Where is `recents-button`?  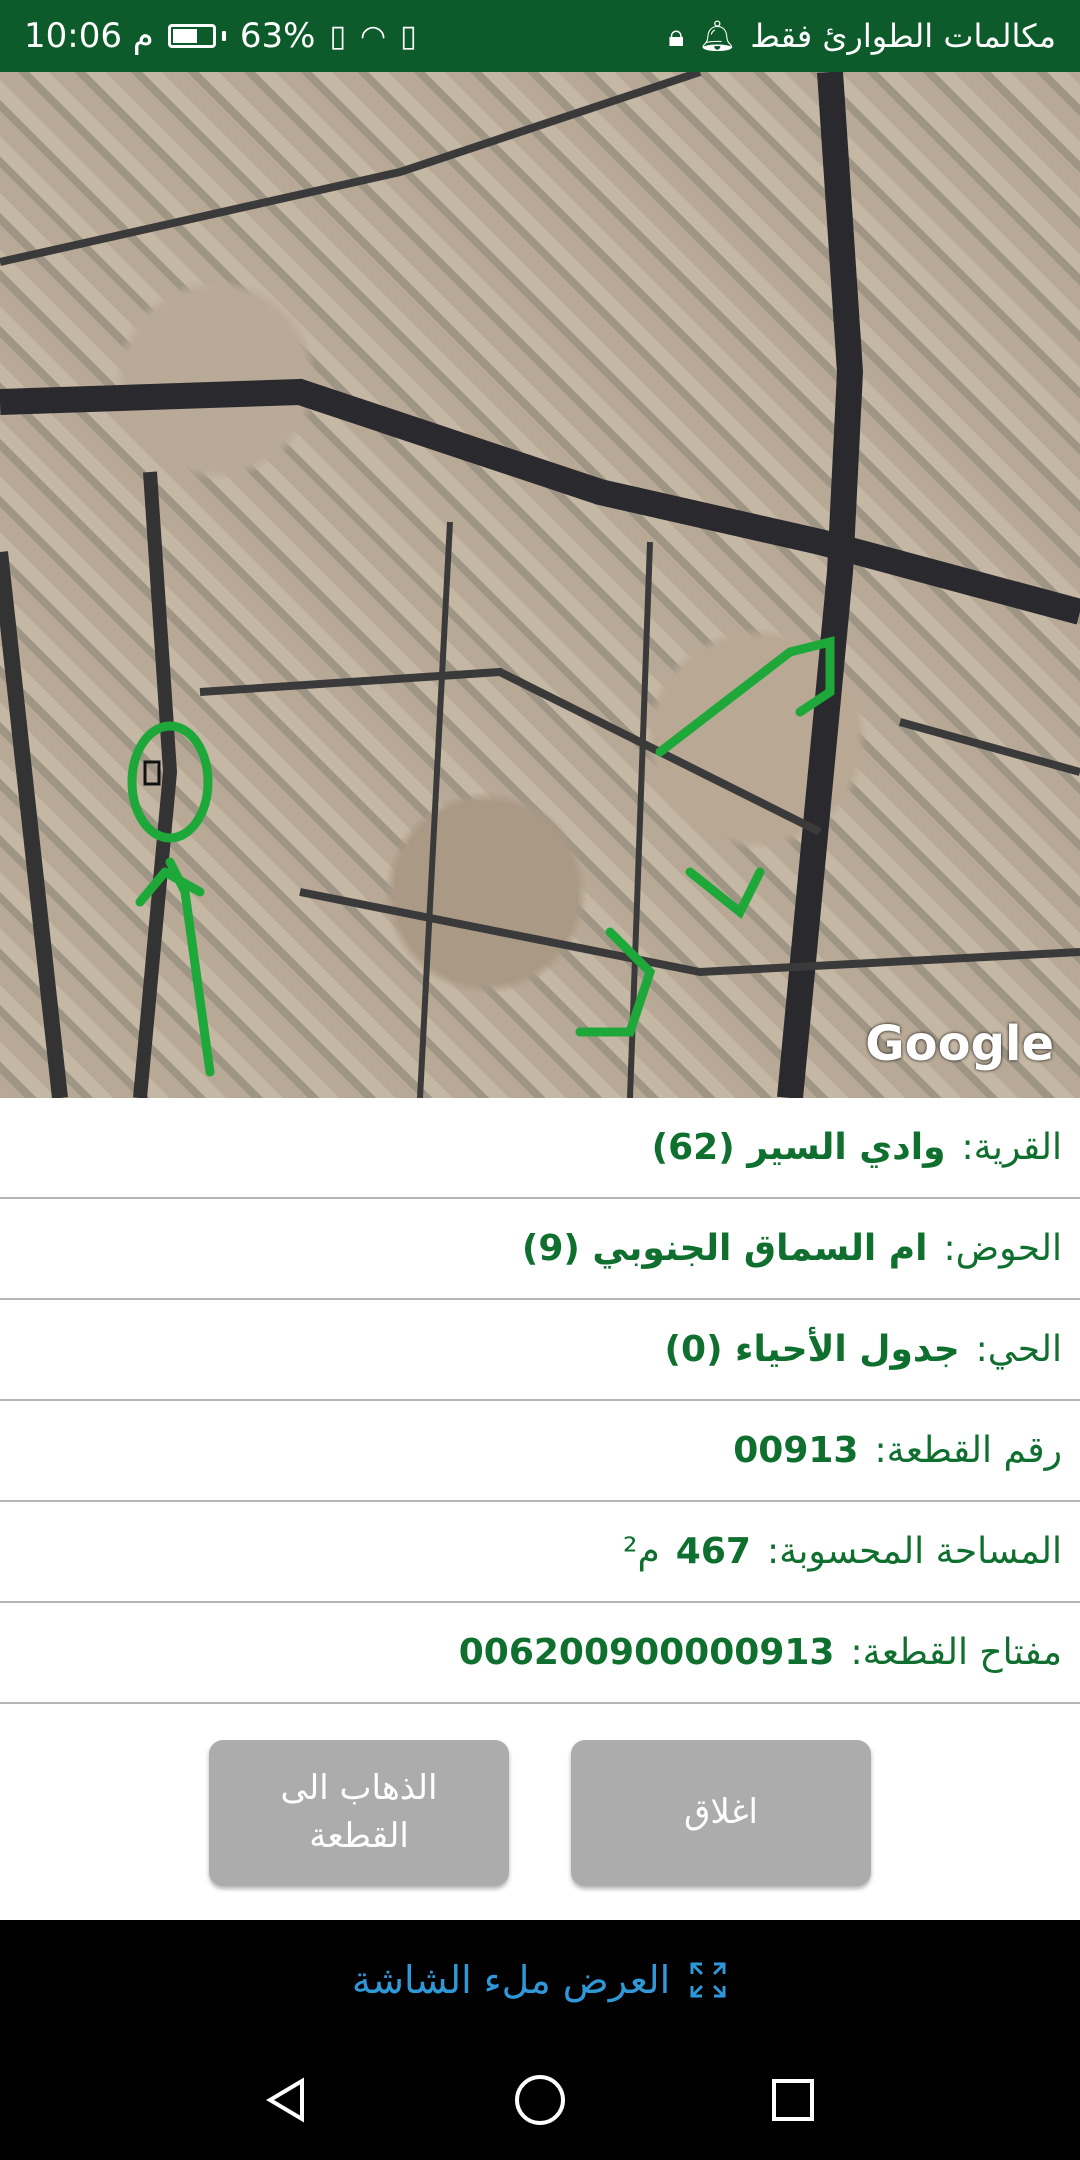
recents-button is located at coordinates (793, 2100).